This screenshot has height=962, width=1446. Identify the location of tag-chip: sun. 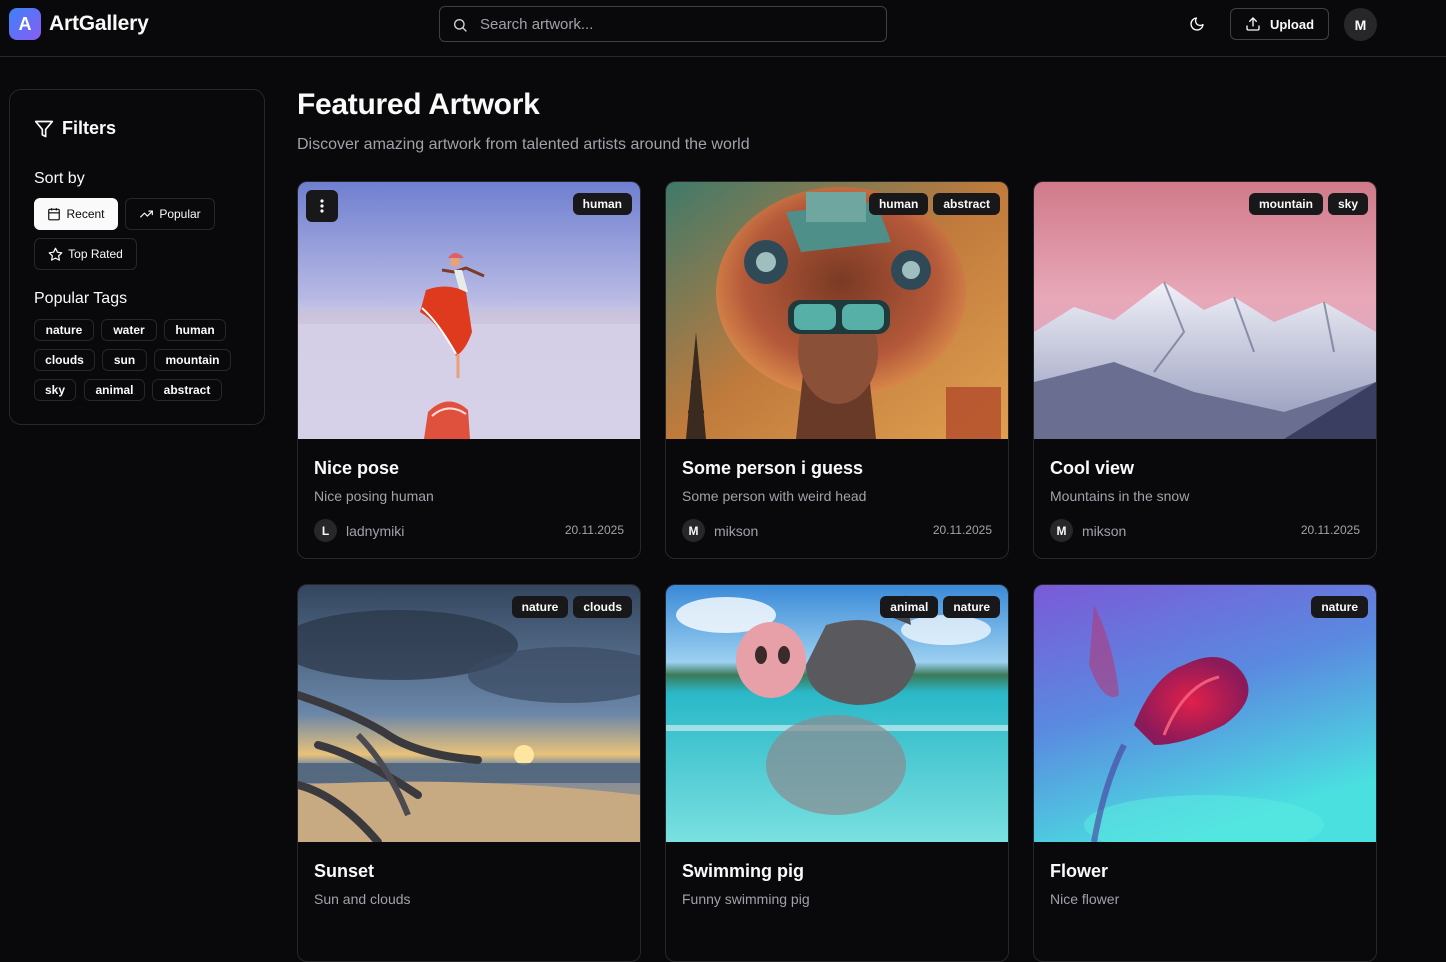
(124, 360).